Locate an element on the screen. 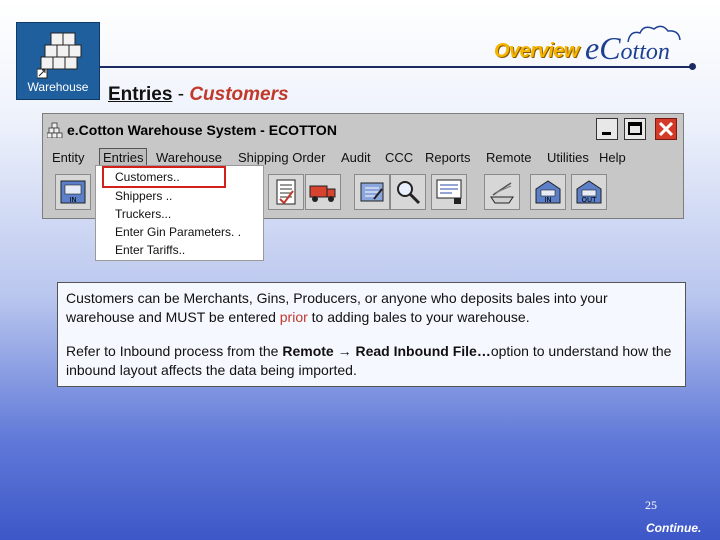 The image size is (720, 540). invoice-icon is located at coordinates (372, 192).